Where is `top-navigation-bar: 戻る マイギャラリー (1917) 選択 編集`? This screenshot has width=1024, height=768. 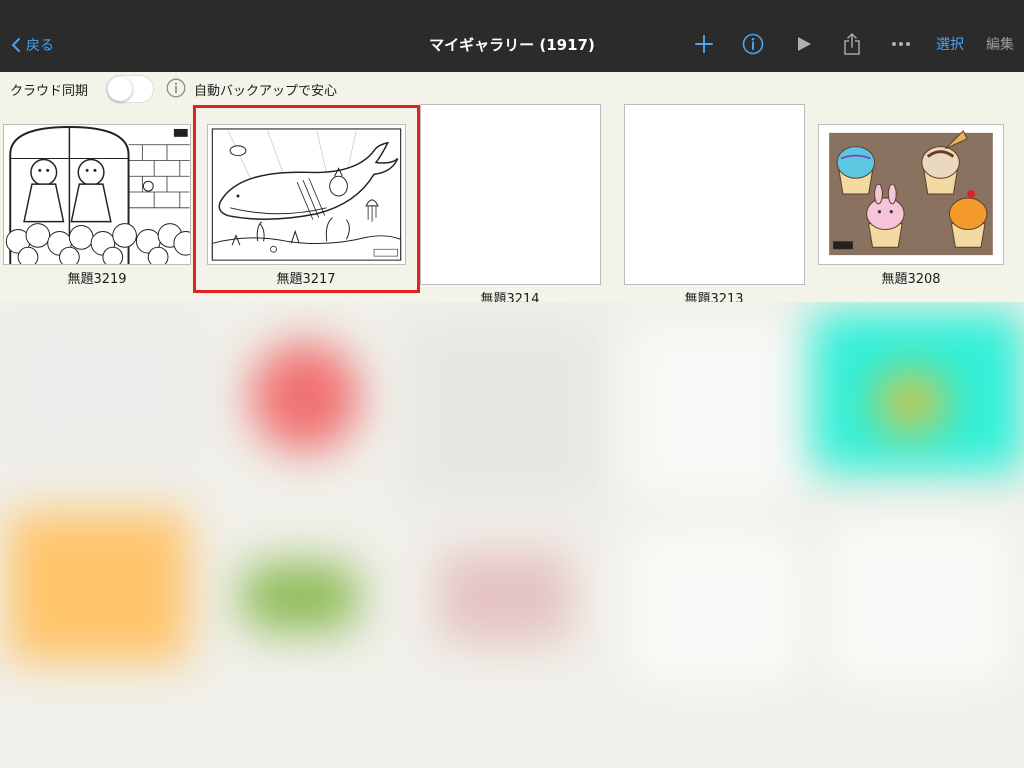 top-navigation-bar: 戻る マイギャラリー (1917) 選択 編集 is located at coordinates (512, 36).